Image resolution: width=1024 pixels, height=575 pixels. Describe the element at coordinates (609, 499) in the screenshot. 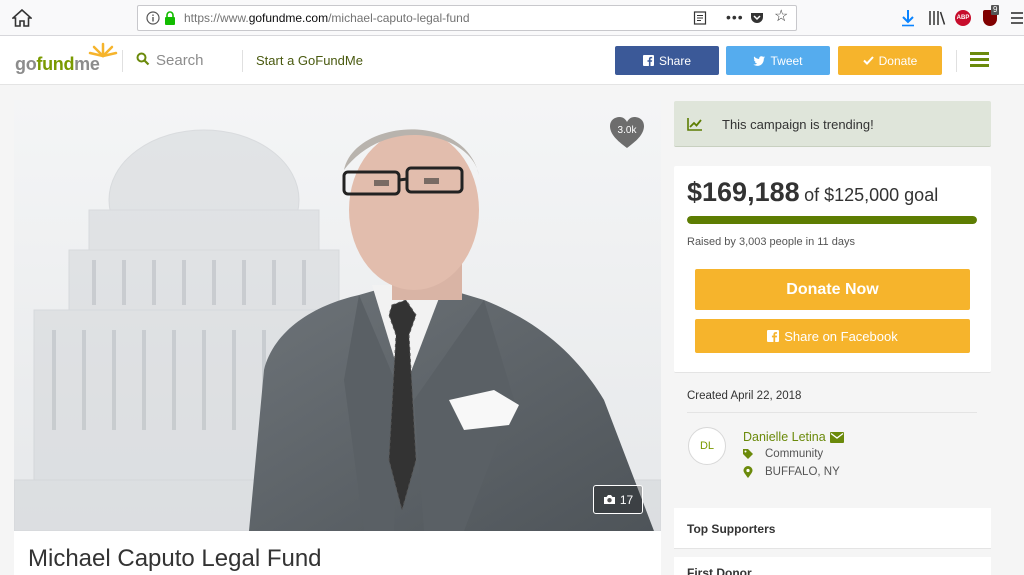

I see `camera-icon` at that location.